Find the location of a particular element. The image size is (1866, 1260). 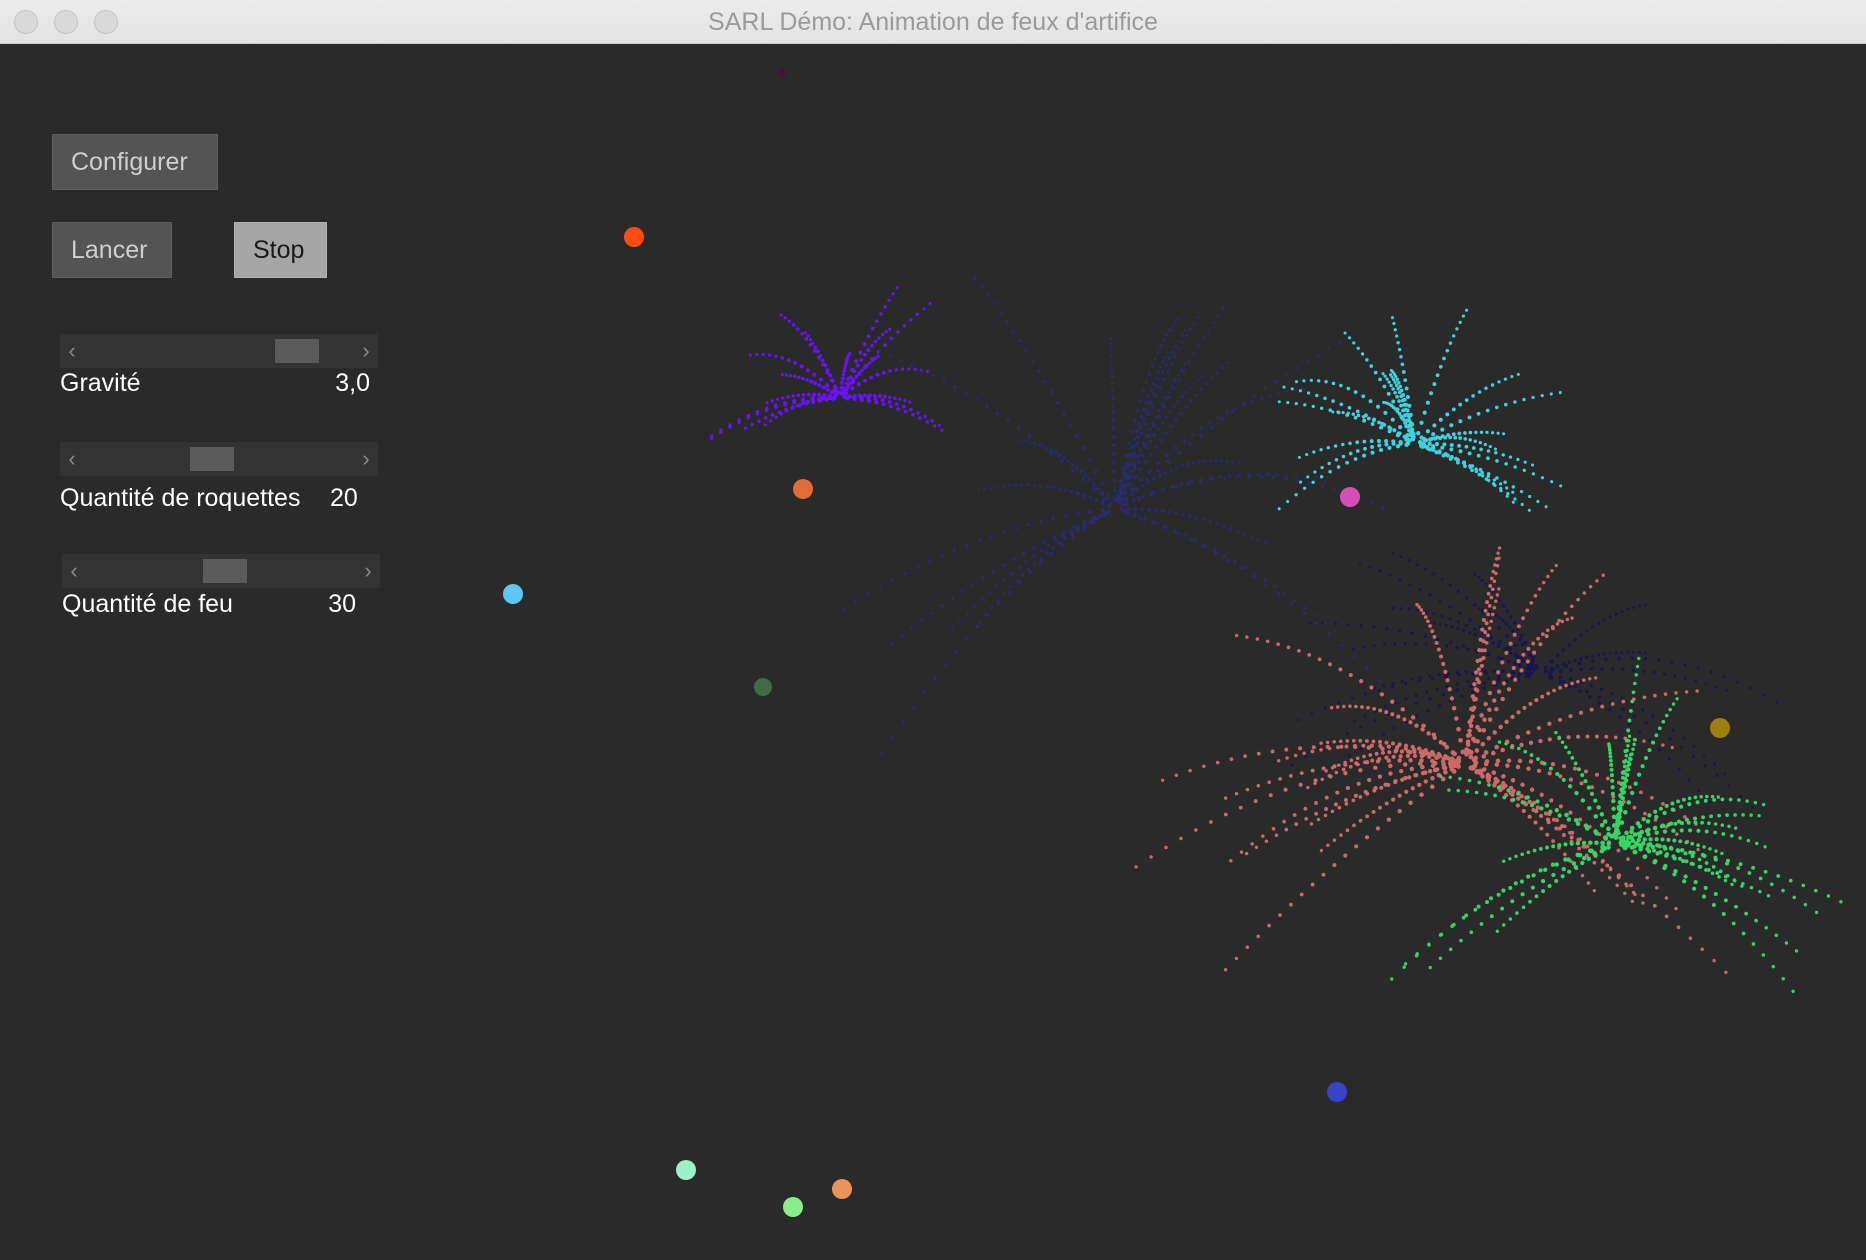

gravity-decrease-icon: ‹ is located at coordinates (72, 351).